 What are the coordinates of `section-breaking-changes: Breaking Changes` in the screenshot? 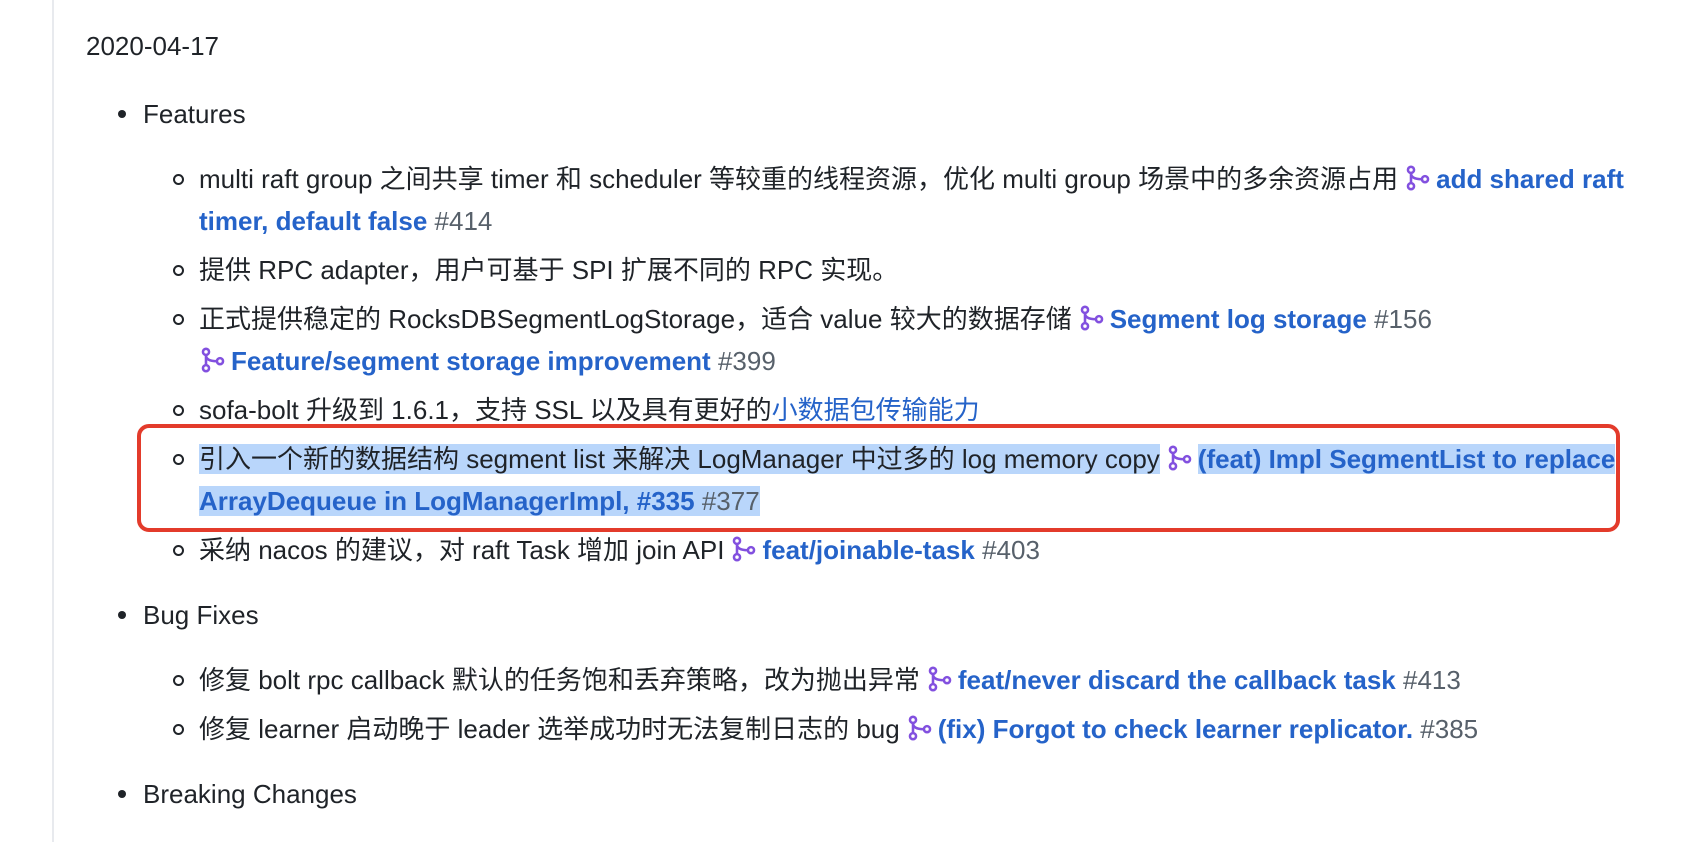 It's located at (891, 794).